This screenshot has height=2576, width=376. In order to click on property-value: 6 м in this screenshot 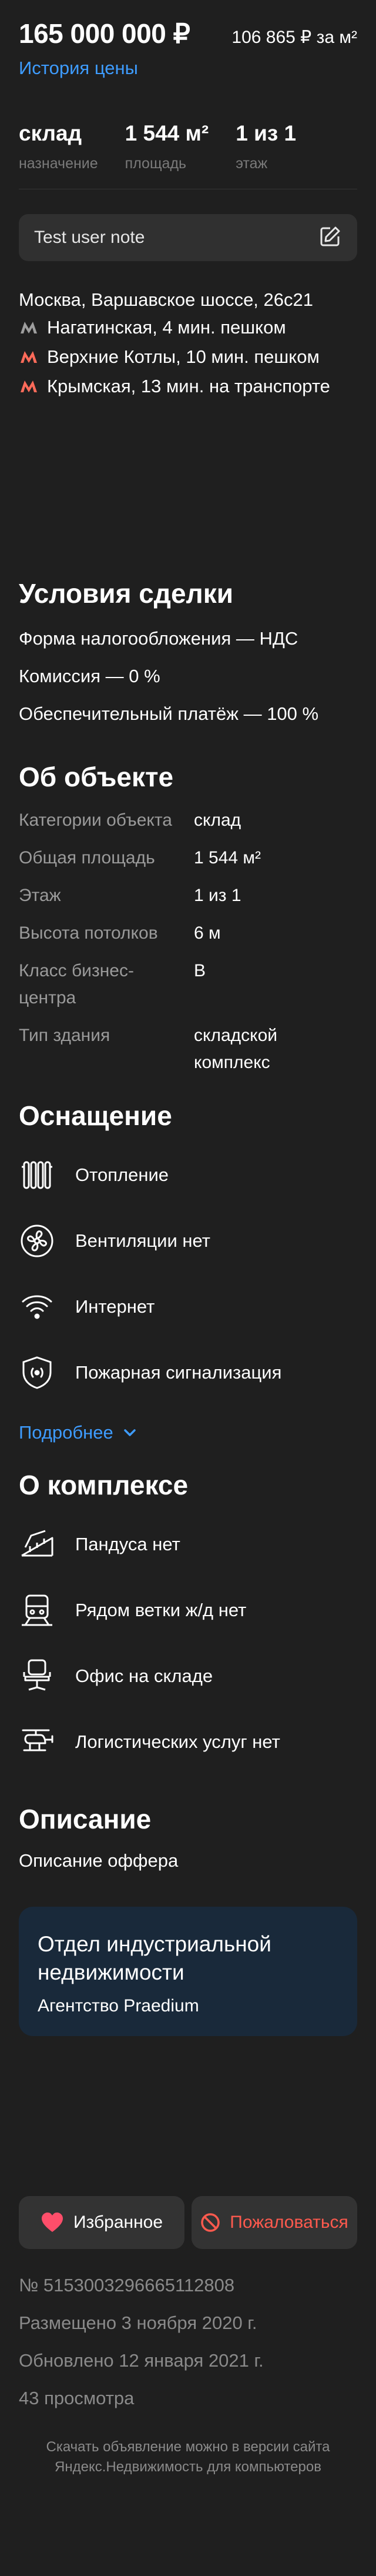, I will do `click(207, 933)`.